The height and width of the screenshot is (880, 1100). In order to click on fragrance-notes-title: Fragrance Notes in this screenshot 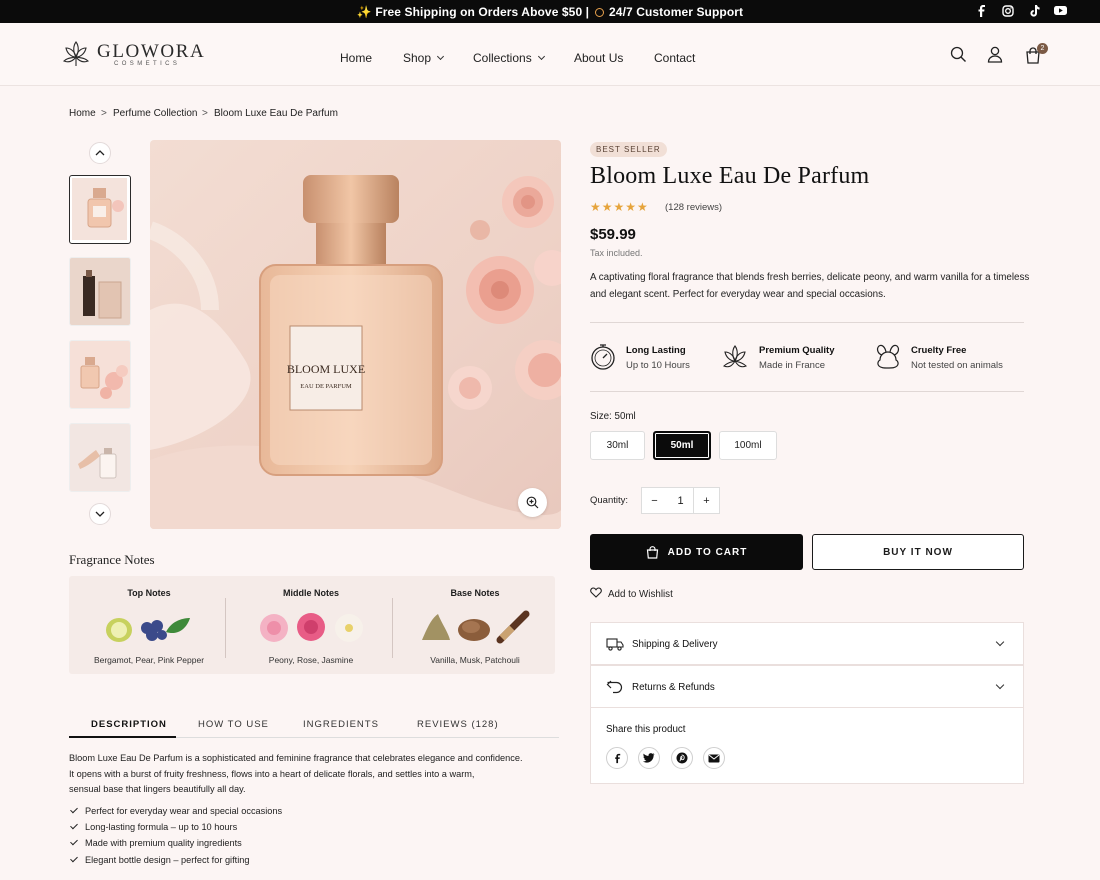, I will do `click(112, 559)`.